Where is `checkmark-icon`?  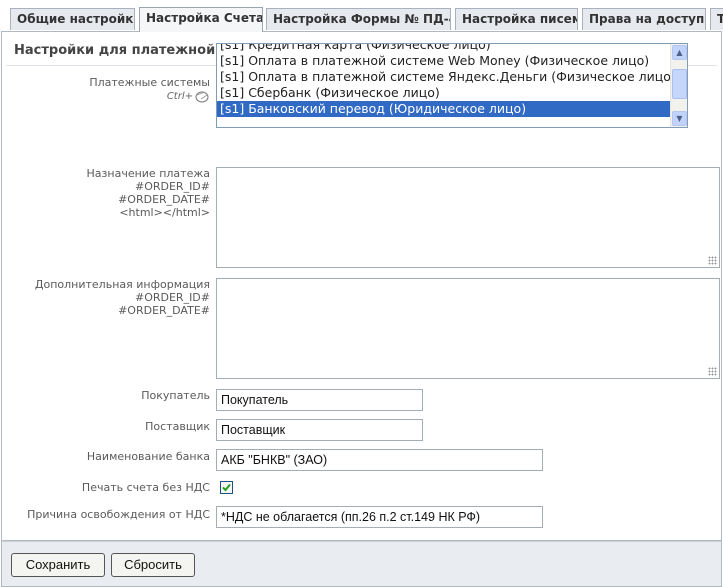 checkmark-icon is located at coordinates (226, 487).